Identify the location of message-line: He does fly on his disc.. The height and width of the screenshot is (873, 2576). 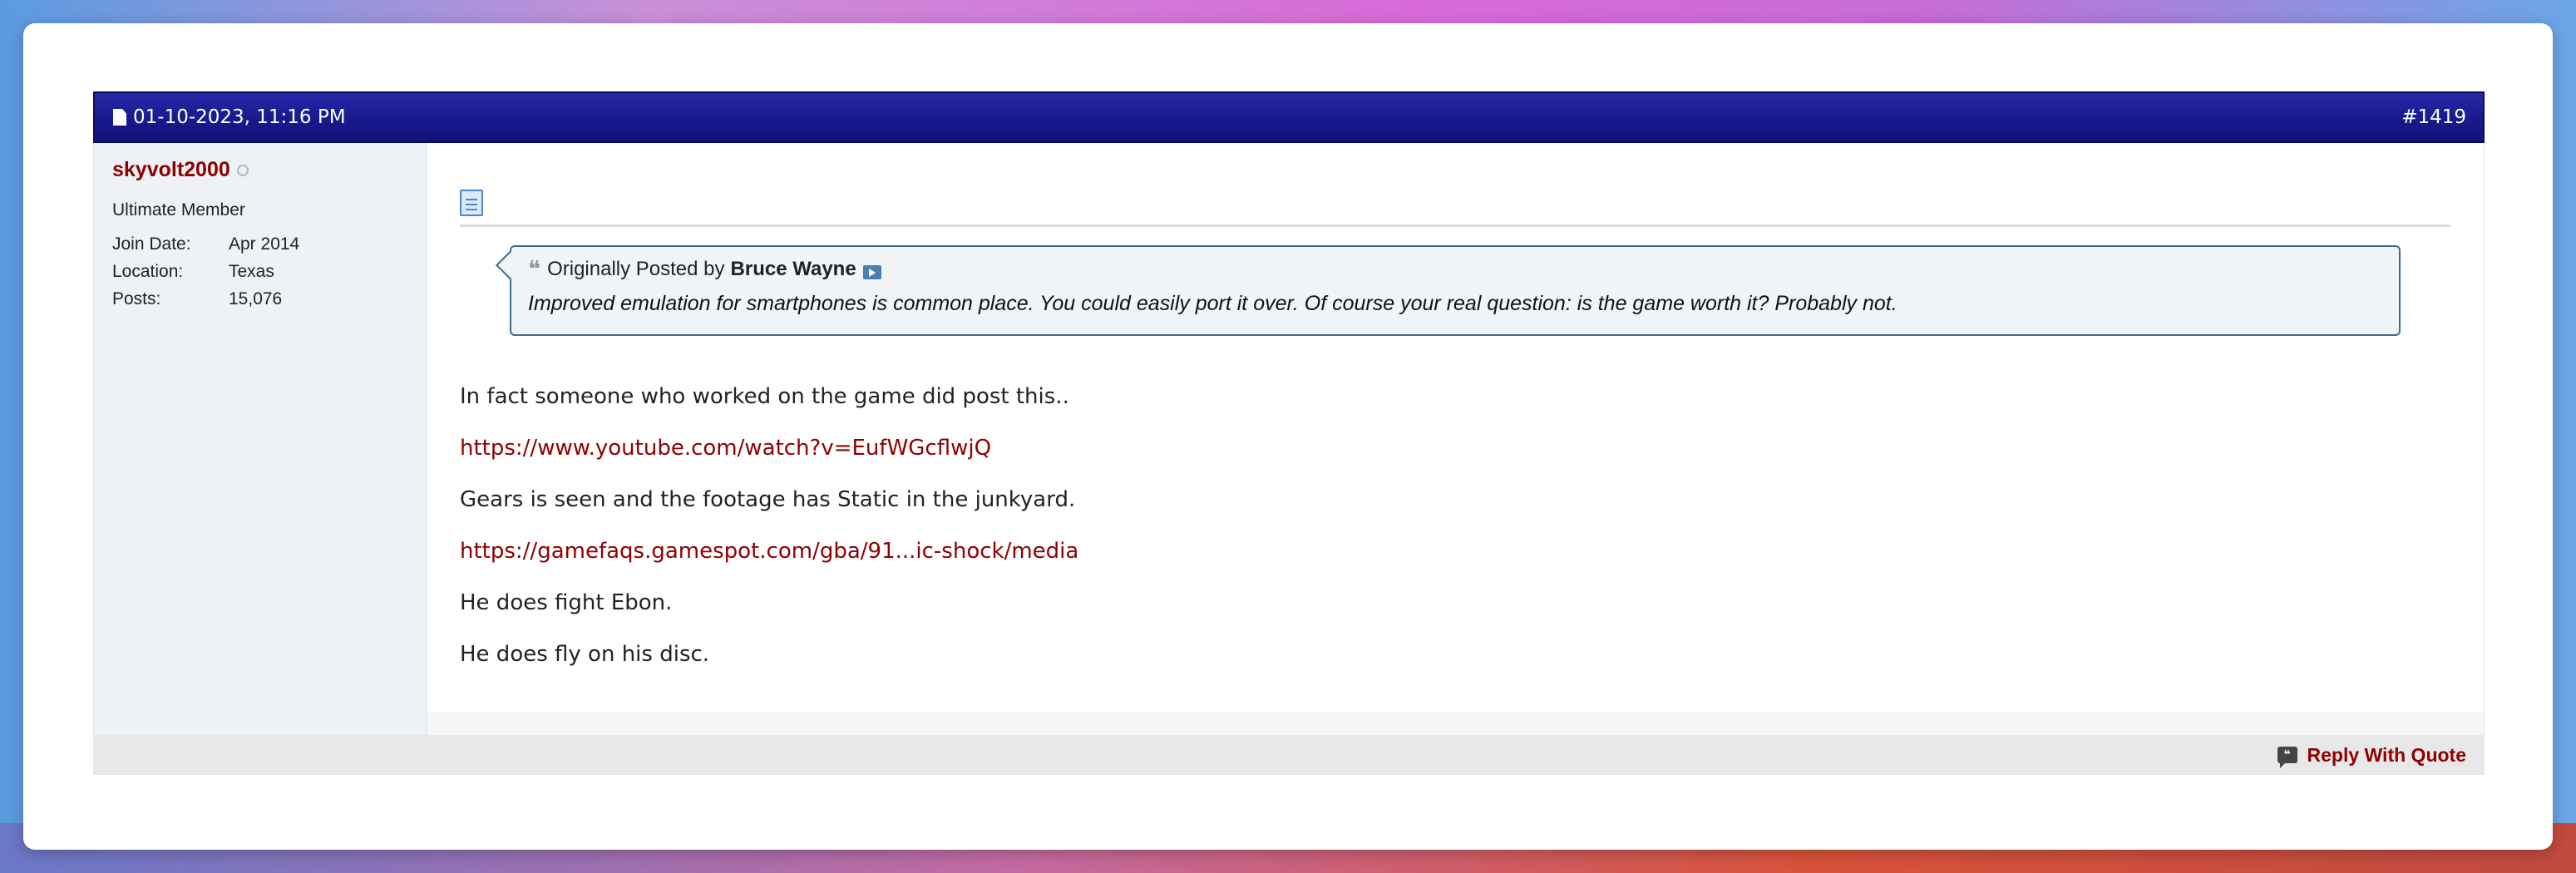
(585, 654).